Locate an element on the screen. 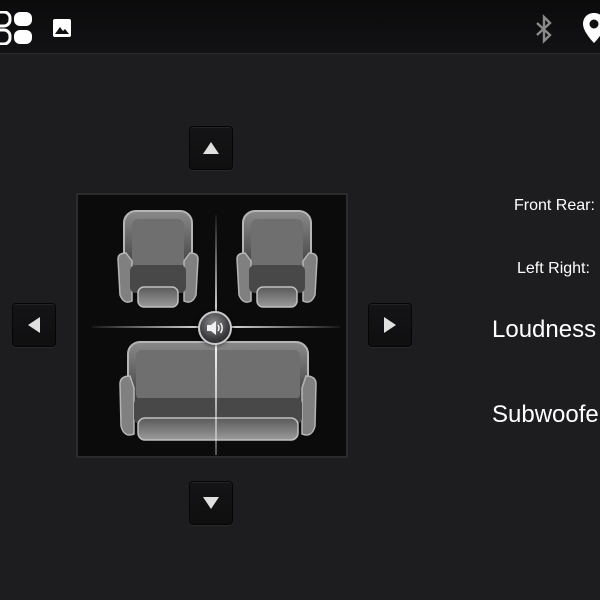 The image size is (600, 600). speaker-icon is located at coordinates (215, 328).